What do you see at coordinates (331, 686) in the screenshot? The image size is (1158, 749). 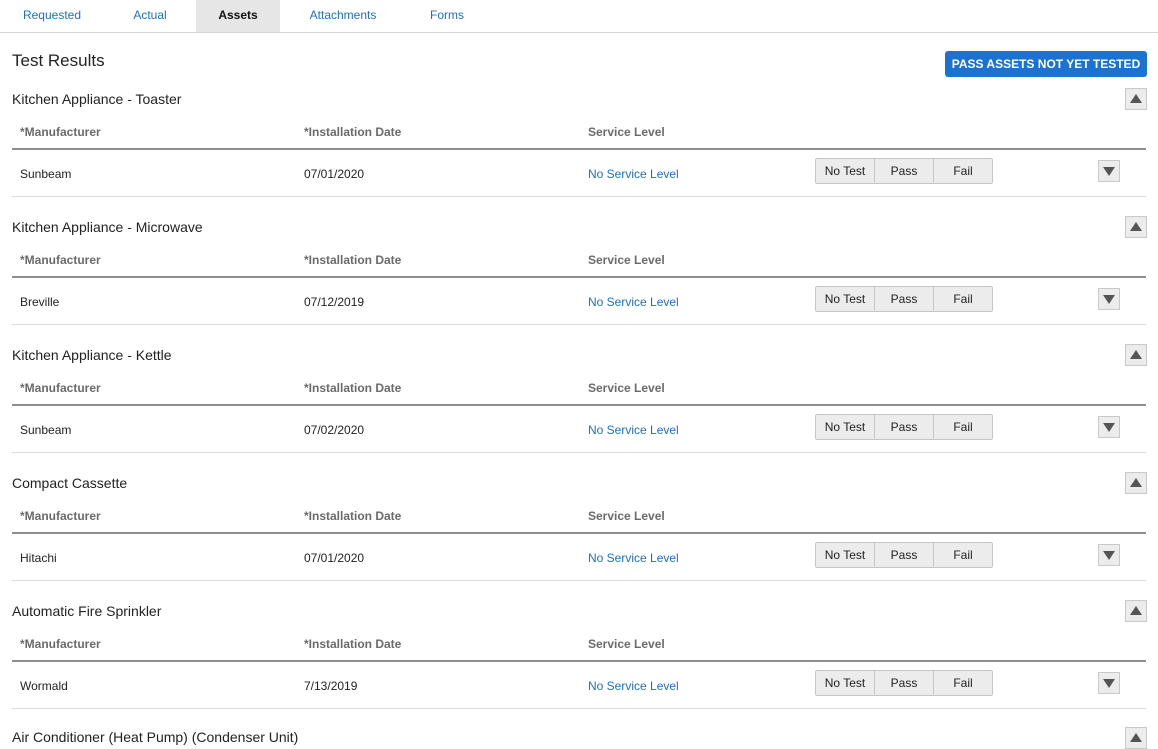 I see `installation-date-value: 7/13/2019` at bounding box center [331, 686].